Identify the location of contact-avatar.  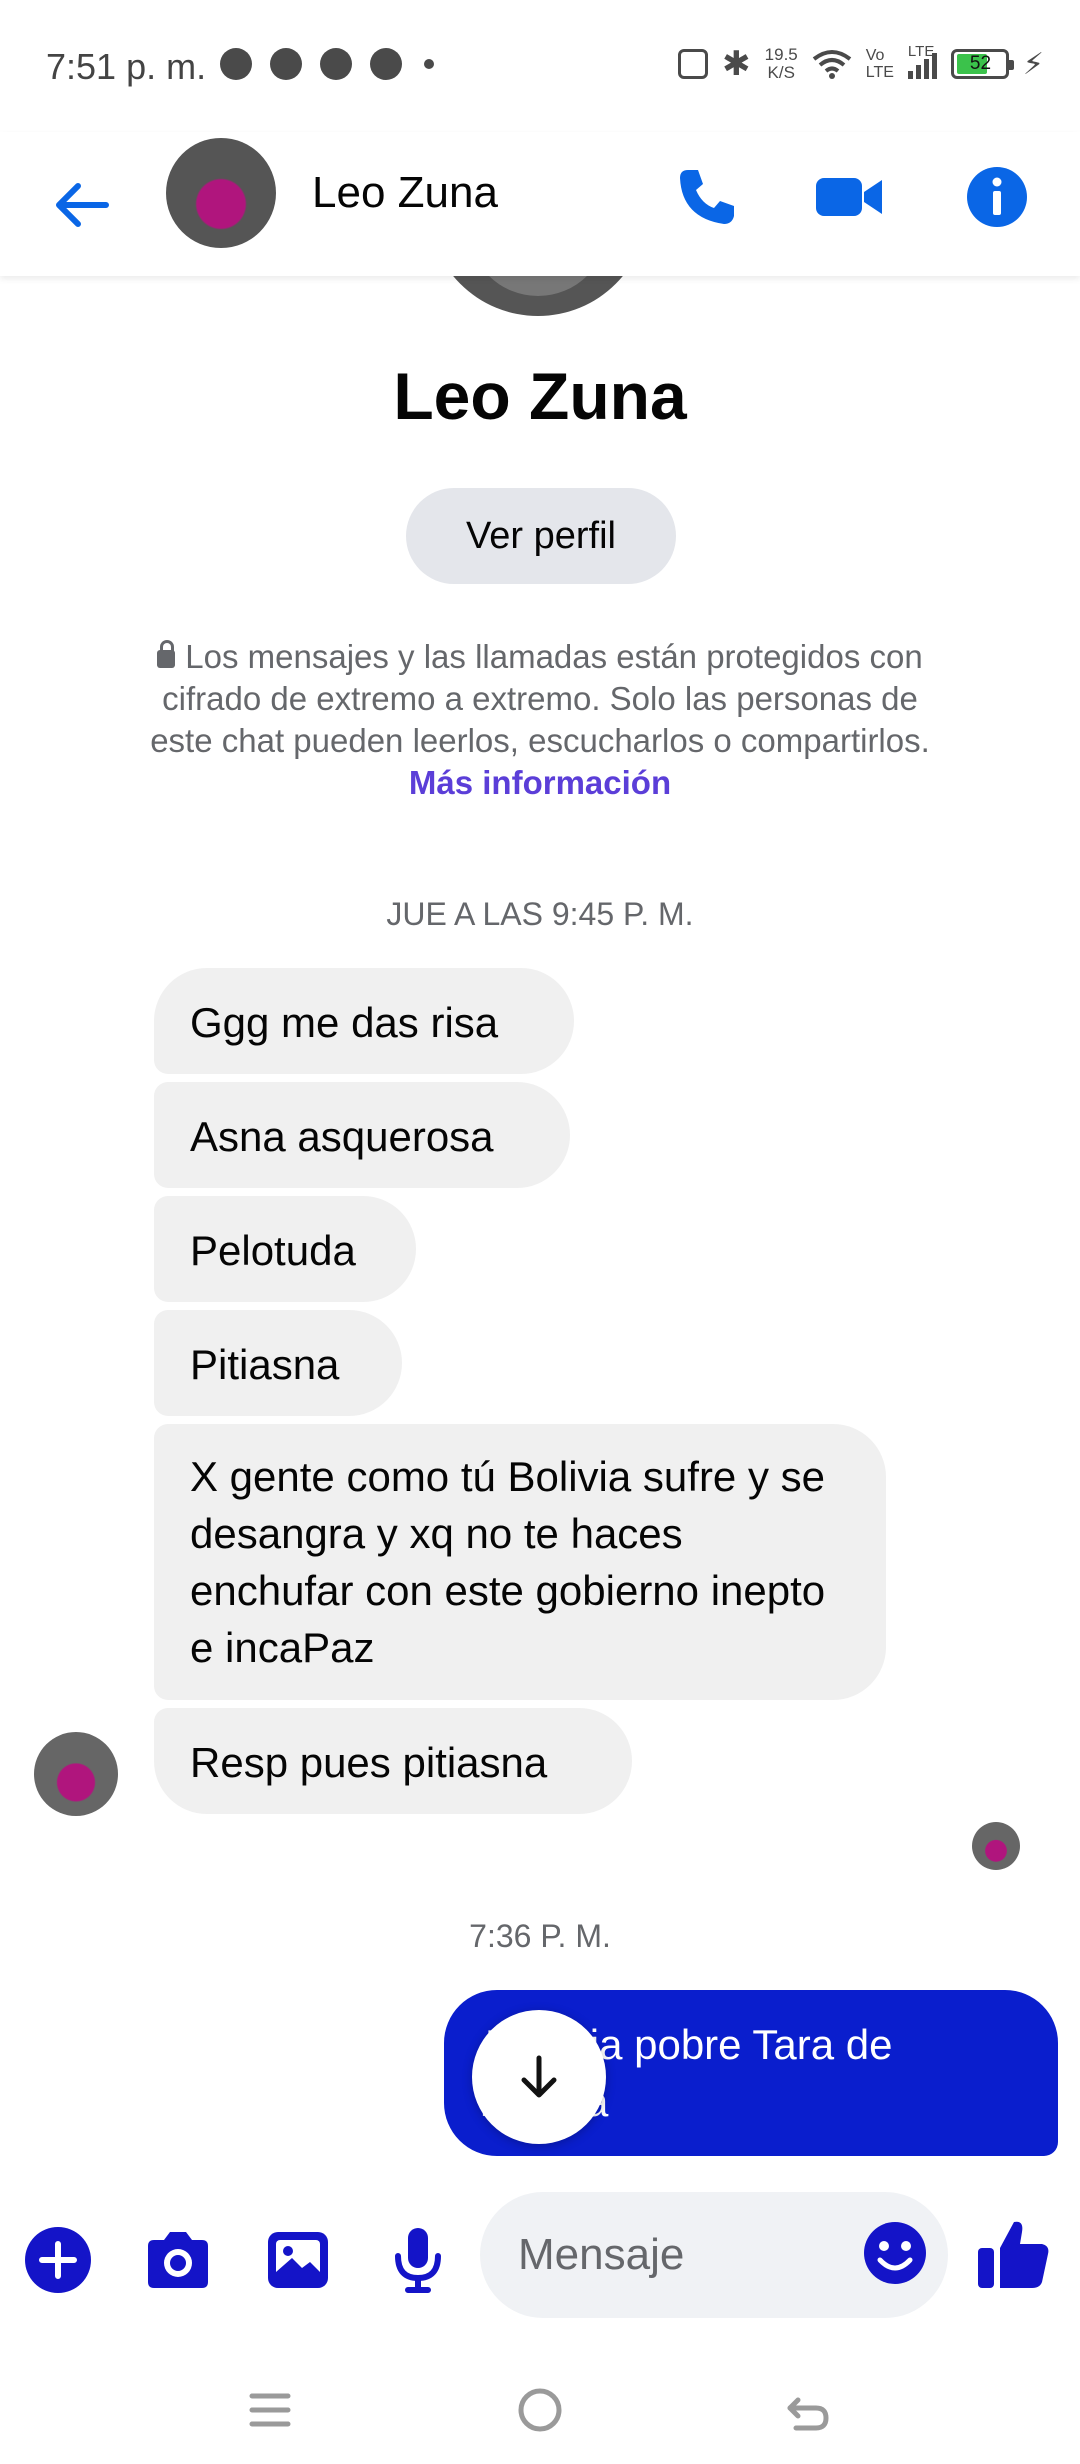
(221, 193).